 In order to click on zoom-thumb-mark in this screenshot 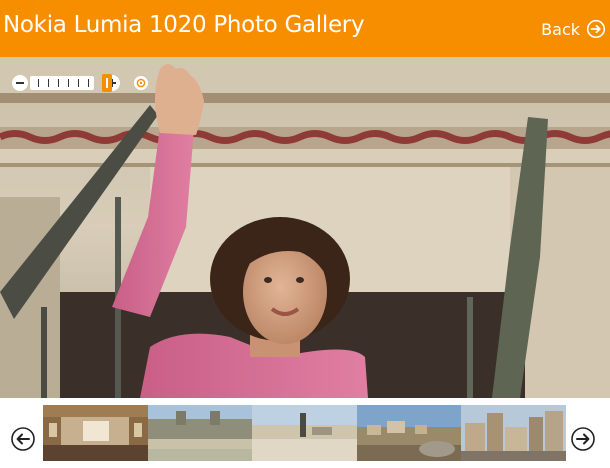, I will do `click(107, 83)`.